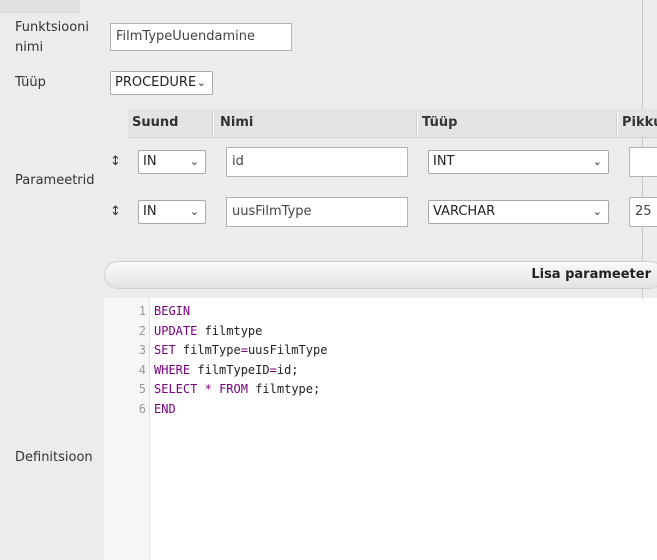 This screenshot has height=560, width=657. What do you see at coordinates (176, 330) in the screenshot?
I see `code-keyword: UPDATE` at bounding box center [176, 330].